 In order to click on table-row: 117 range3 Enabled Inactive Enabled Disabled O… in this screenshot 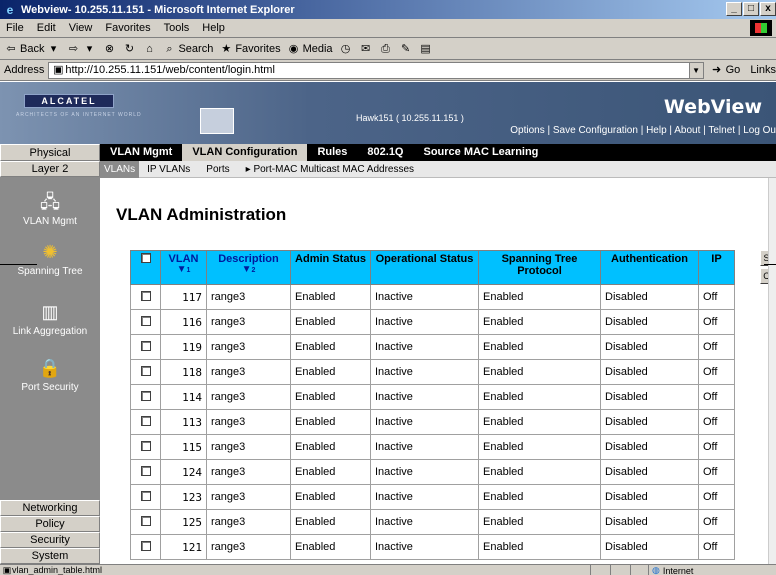, I will do `click(432, 297)`.